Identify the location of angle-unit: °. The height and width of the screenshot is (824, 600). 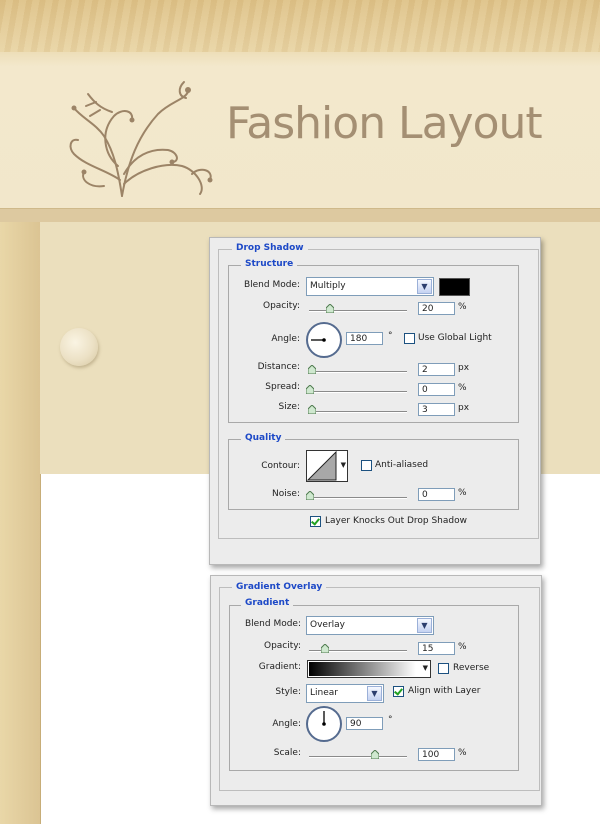
(390, 336).